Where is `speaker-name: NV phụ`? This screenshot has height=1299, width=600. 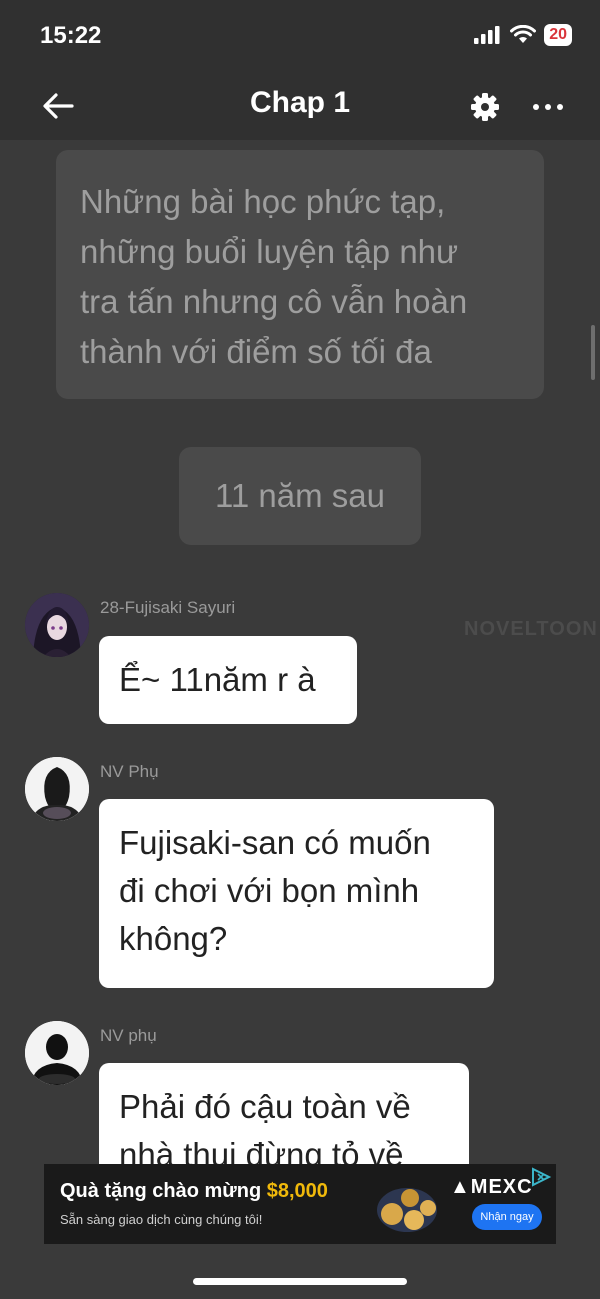 speaker-name: NV phụ is located at coordinates (128, 1035).